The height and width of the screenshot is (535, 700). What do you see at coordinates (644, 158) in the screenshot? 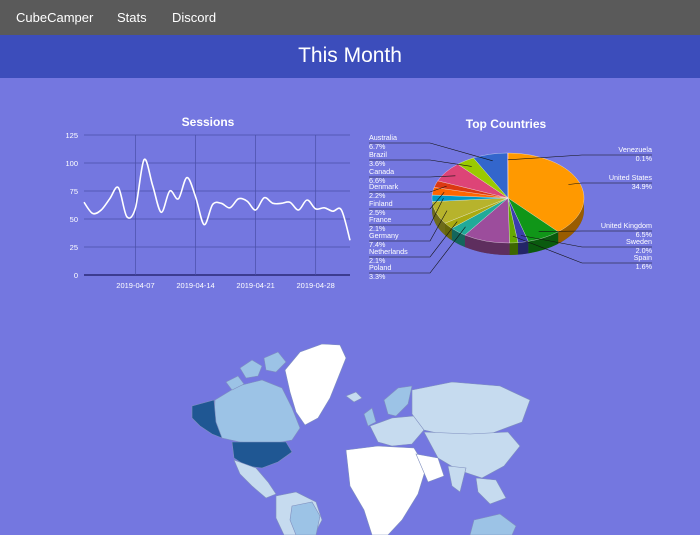
I see `pie-label-percent: 0.1%` at bounding box center [644, 158].